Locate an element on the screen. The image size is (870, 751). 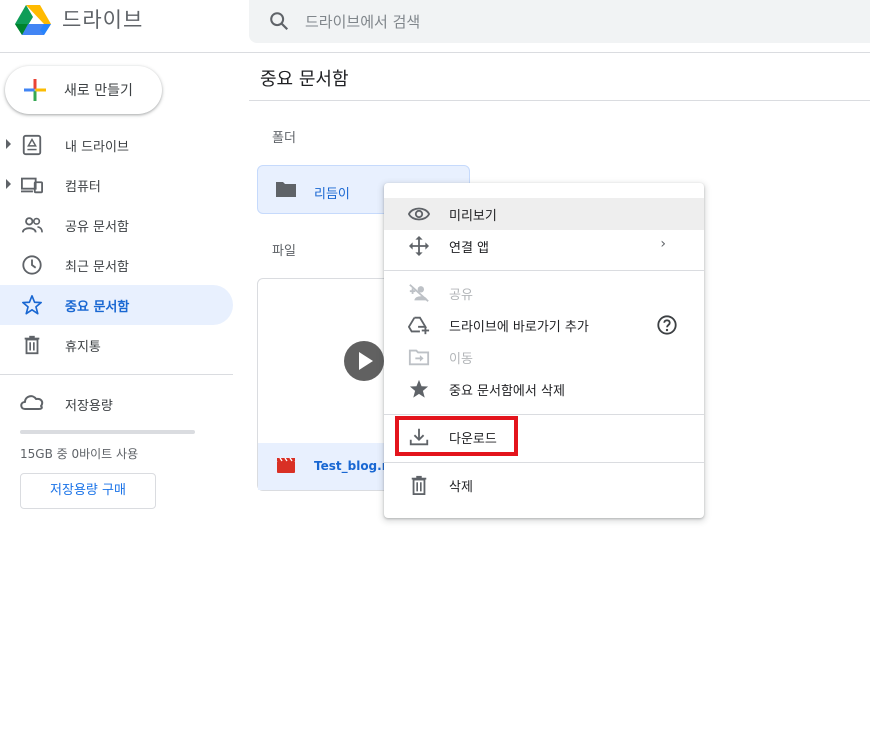
eye-icon is located at coordinates (419, 214).